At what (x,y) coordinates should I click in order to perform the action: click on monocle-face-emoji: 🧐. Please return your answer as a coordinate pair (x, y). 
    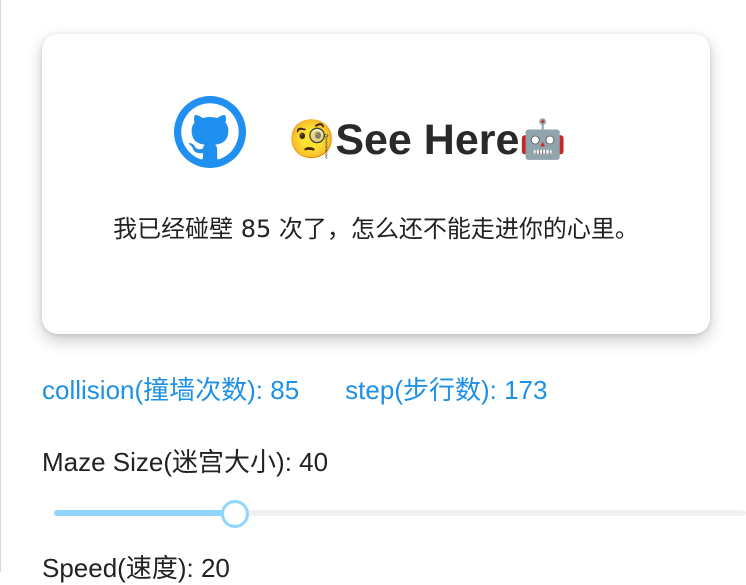
    Looking at the image, I should click on (312, 140).